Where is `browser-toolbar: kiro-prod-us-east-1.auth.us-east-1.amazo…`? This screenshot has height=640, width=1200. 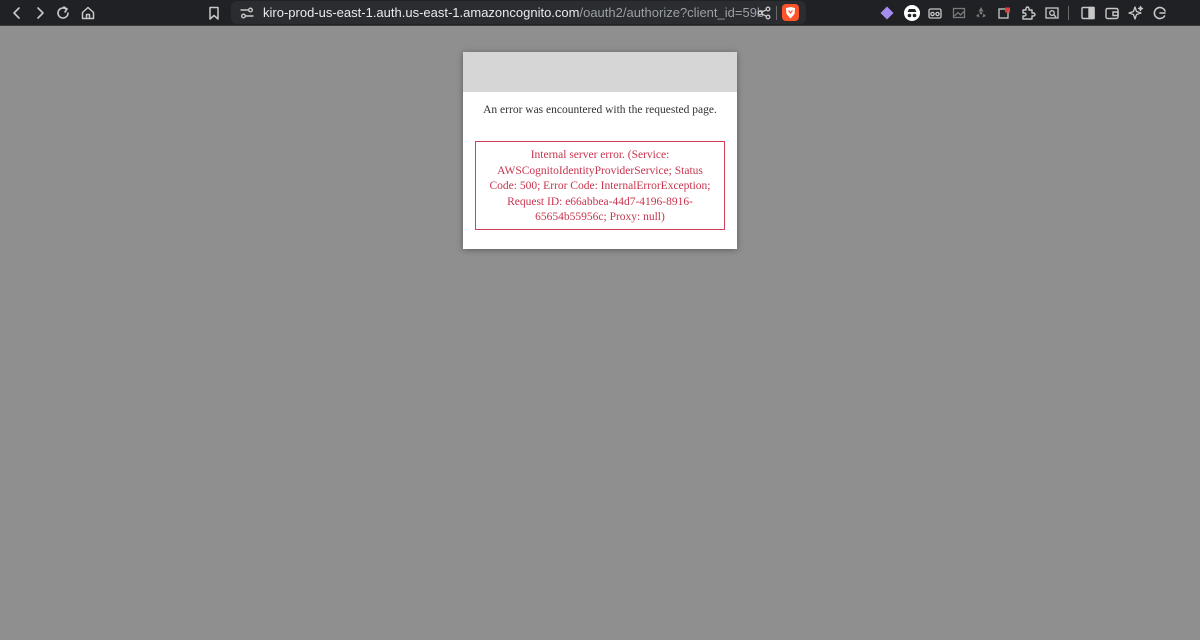 browser-toolbar: kiro-prod-us-east-1.auth.us-east-1.amazo… is located at coordinates (600, 13).